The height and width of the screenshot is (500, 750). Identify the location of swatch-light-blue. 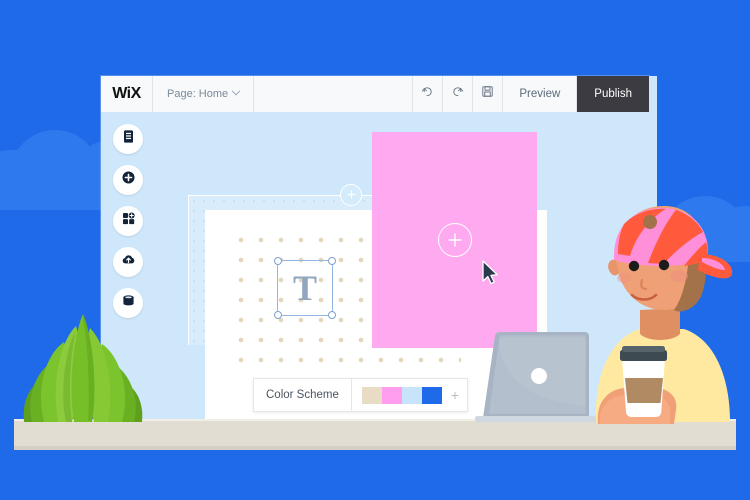
(411, 395).